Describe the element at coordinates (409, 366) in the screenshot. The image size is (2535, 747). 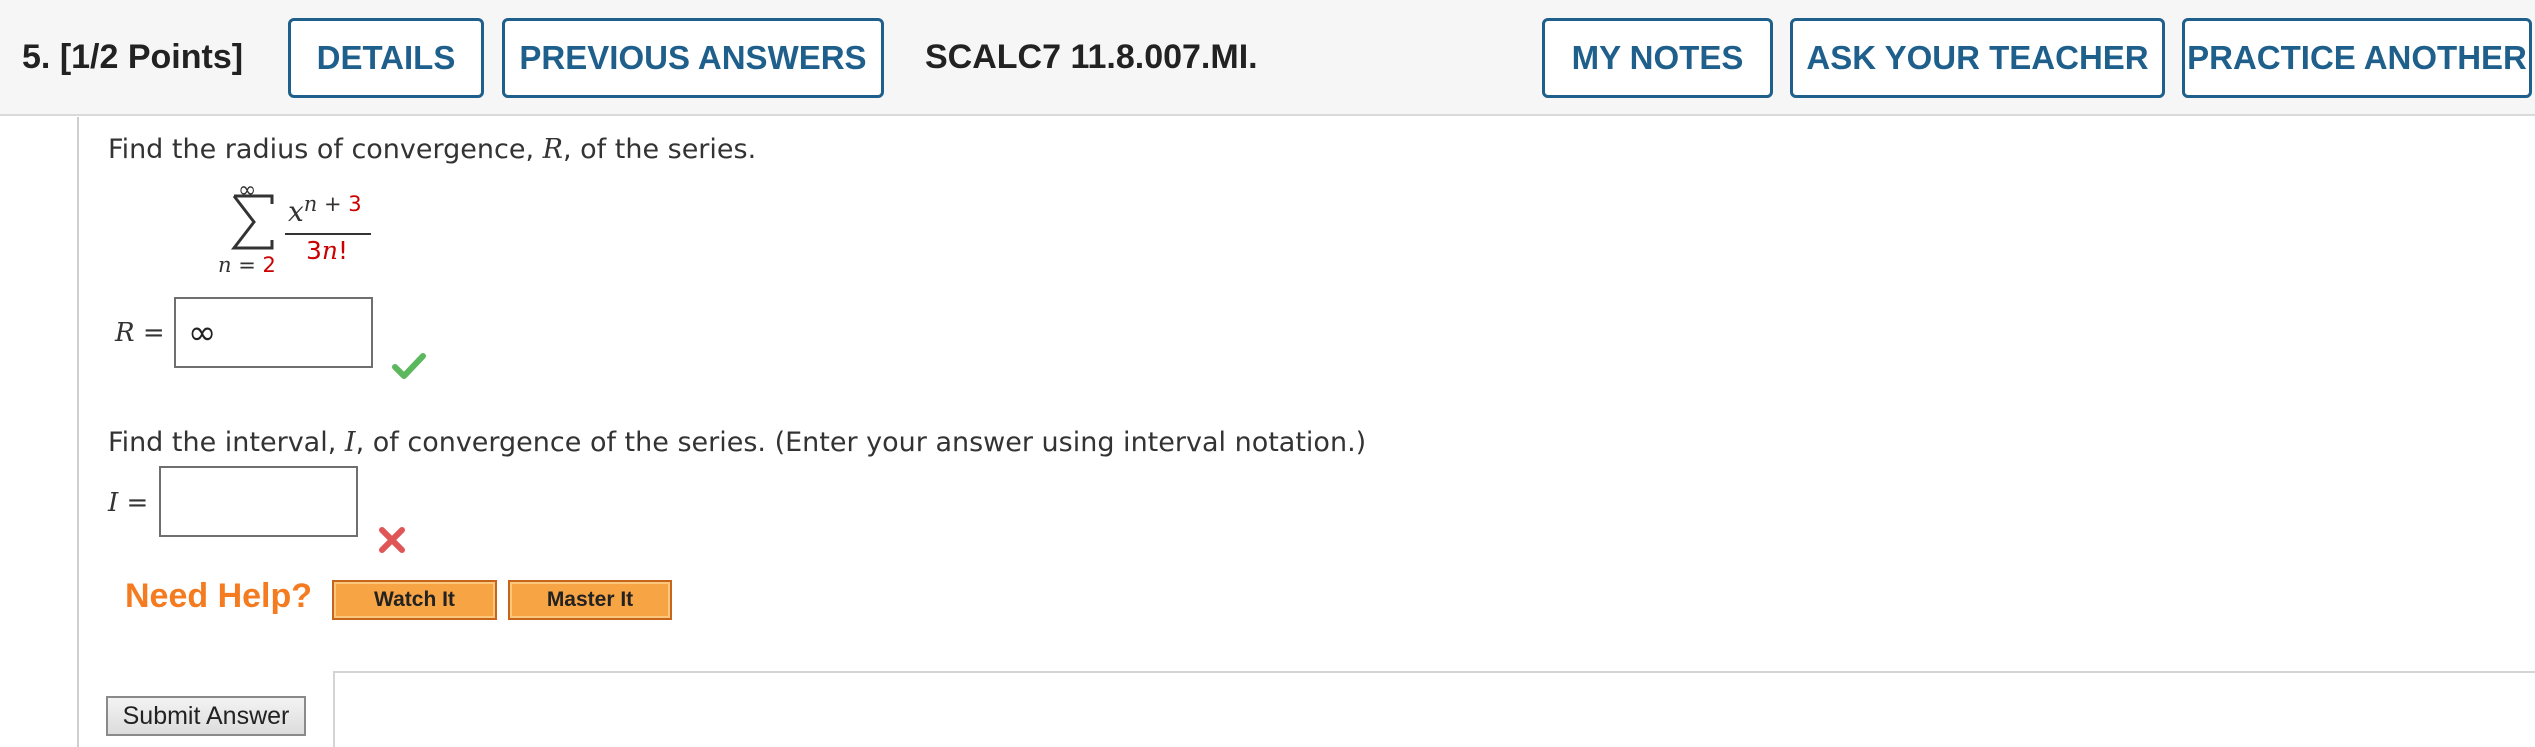
I see `correct-check-icon` at that location.